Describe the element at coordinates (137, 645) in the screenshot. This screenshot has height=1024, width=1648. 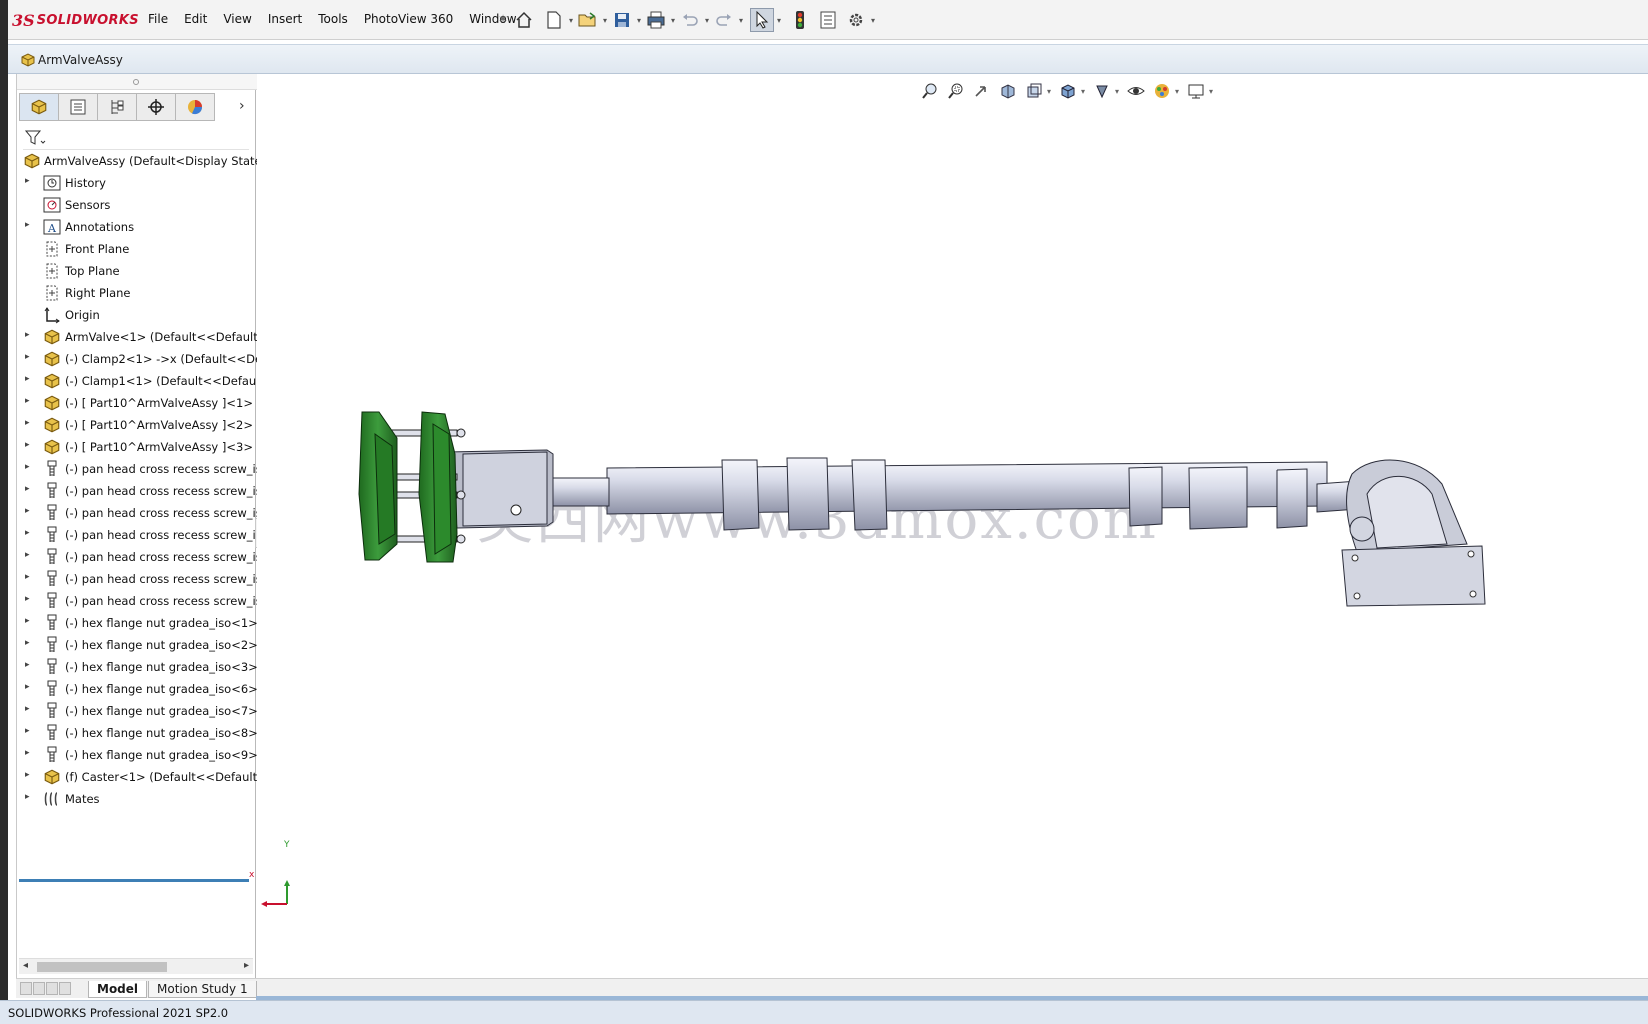
I see `tree-item: ▸ (-) hex flange nut gradea_iso<2> (IS` at that location.